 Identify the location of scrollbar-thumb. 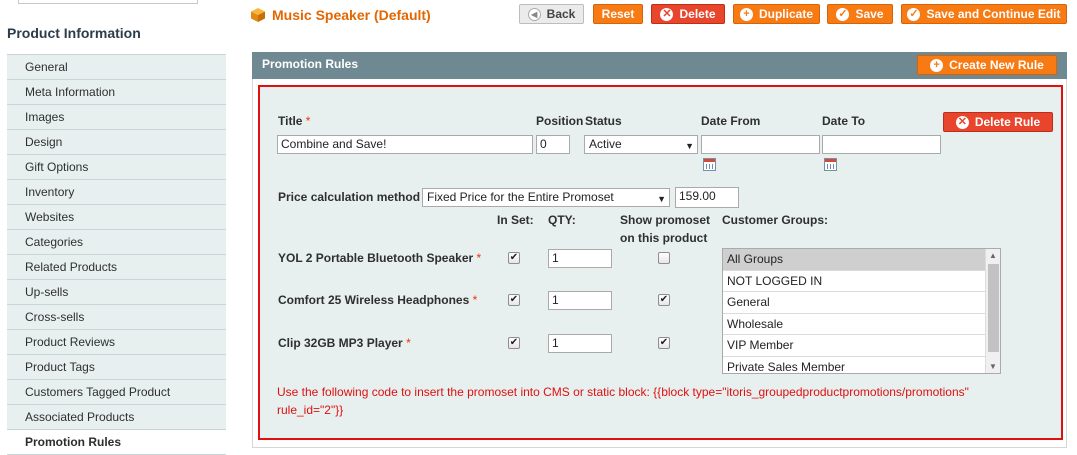
(993, 308).